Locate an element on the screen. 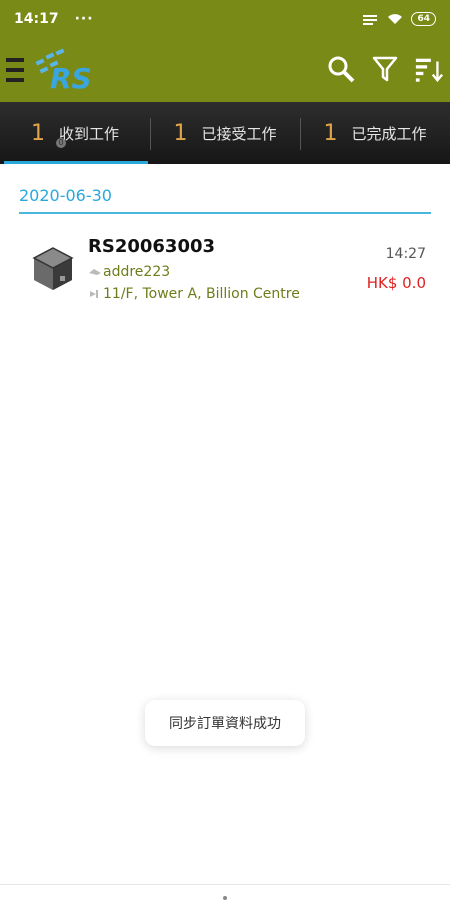 This screenshot has width=450, height=900. tab-accepted-jobs: 1 已接受工作 is located at coordinates (225, 133).